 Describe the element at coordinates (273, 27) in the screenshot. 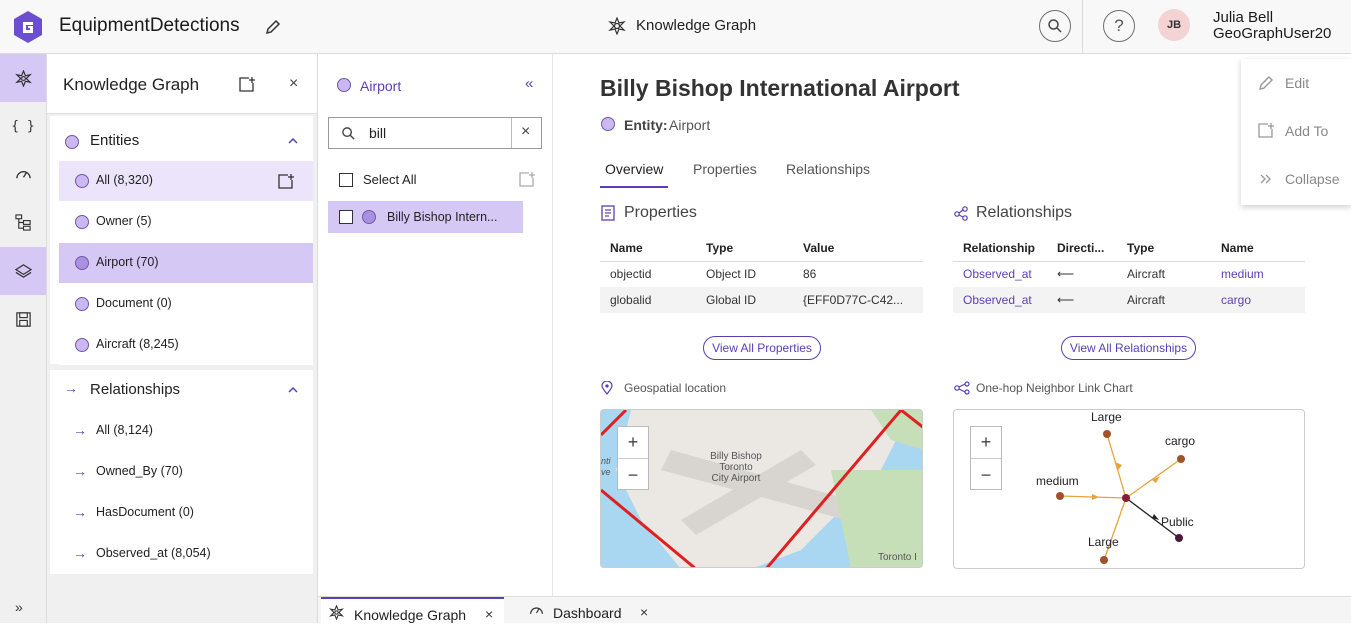

I see `edit-title-icon` at that location.